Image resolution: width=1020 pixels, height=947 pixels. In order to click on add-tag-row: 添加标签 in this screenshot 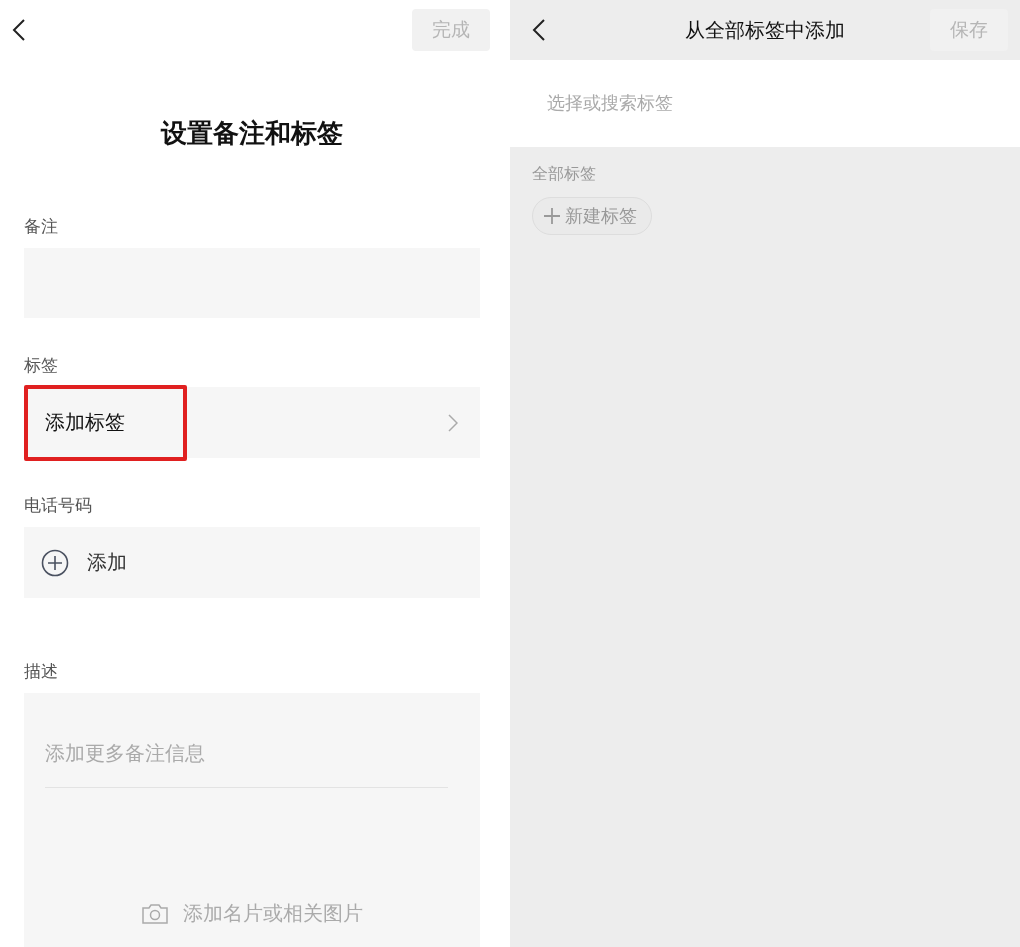, I will do `click(252, 422)`.